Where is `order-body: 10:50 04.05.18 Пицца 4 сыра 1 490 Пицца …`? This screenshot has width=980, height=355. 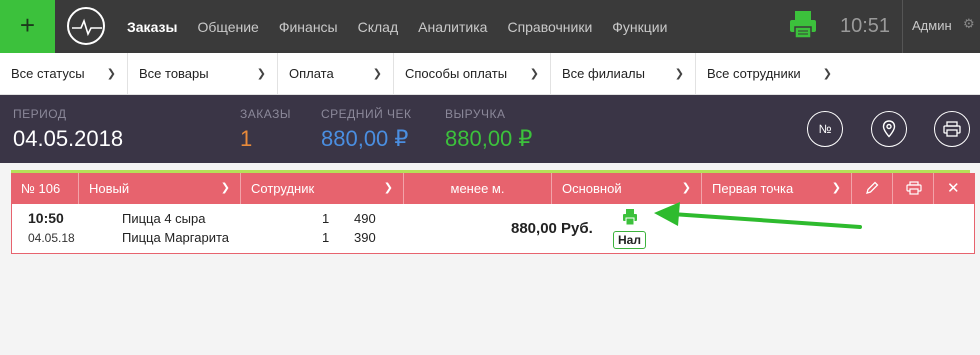 order-body: 10:50 04.05.18 Пицца 4 сыра 1 490 Пицца … is located at coordinates (493, 229).